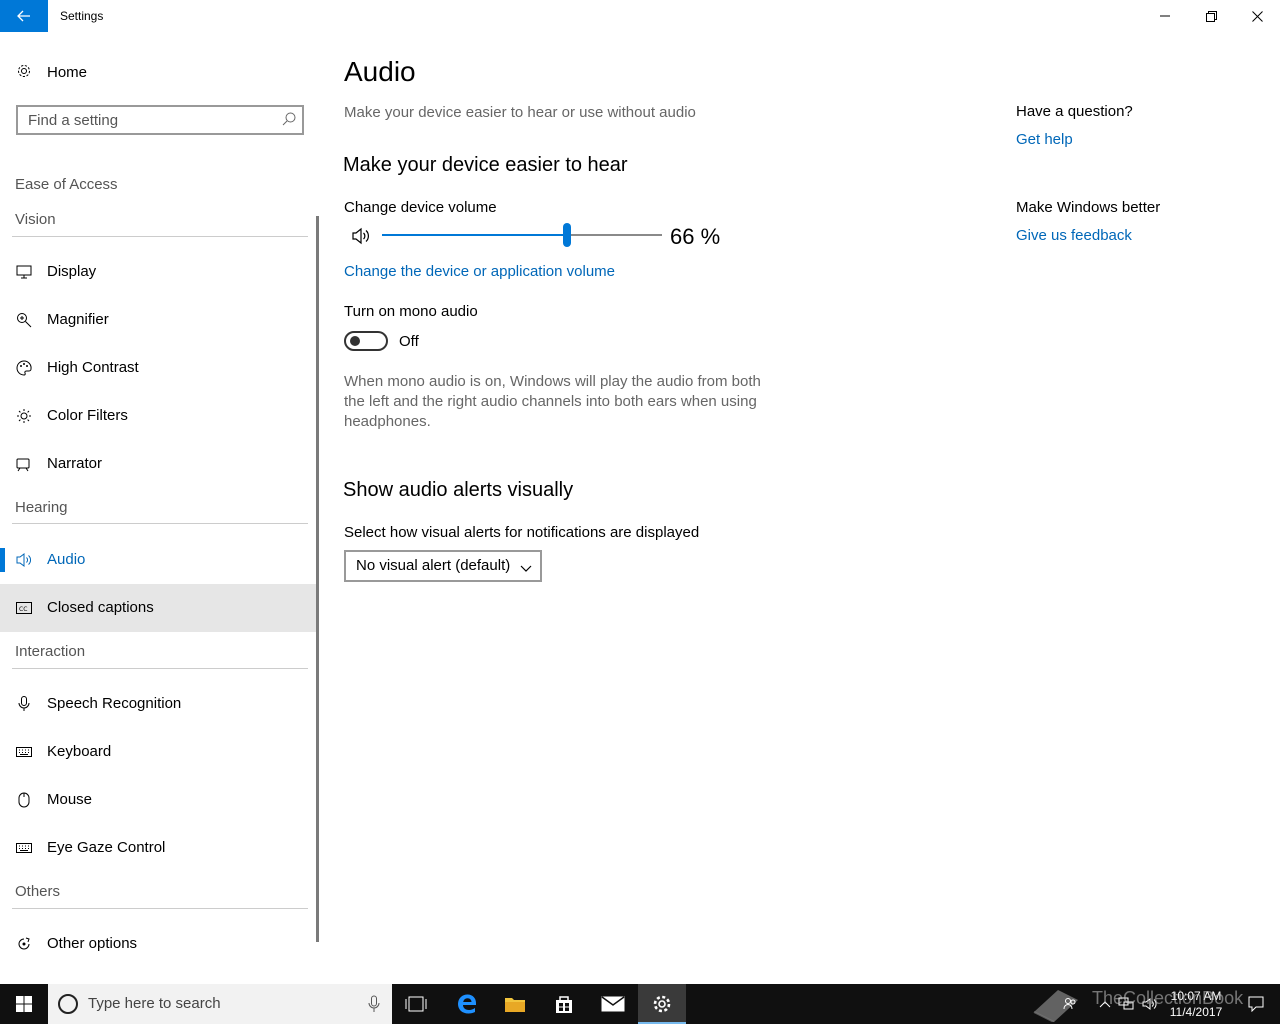 Image resolution: width=1280 pixels, height=1027 pixels. I want to click on sidebar-item-audio: Audio, so click(159, 560).